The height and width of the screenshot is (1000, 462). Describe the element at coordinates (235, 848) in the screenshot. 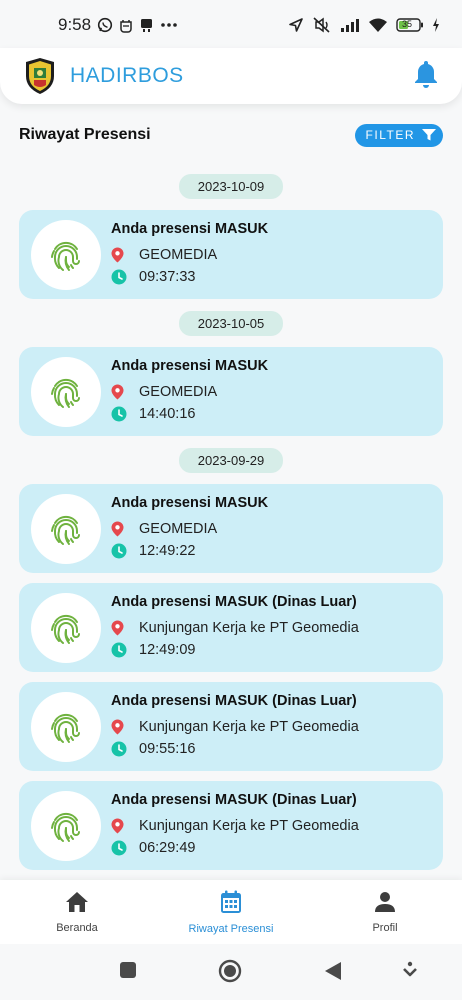

I see `time-row: 06:29:49` at that location.